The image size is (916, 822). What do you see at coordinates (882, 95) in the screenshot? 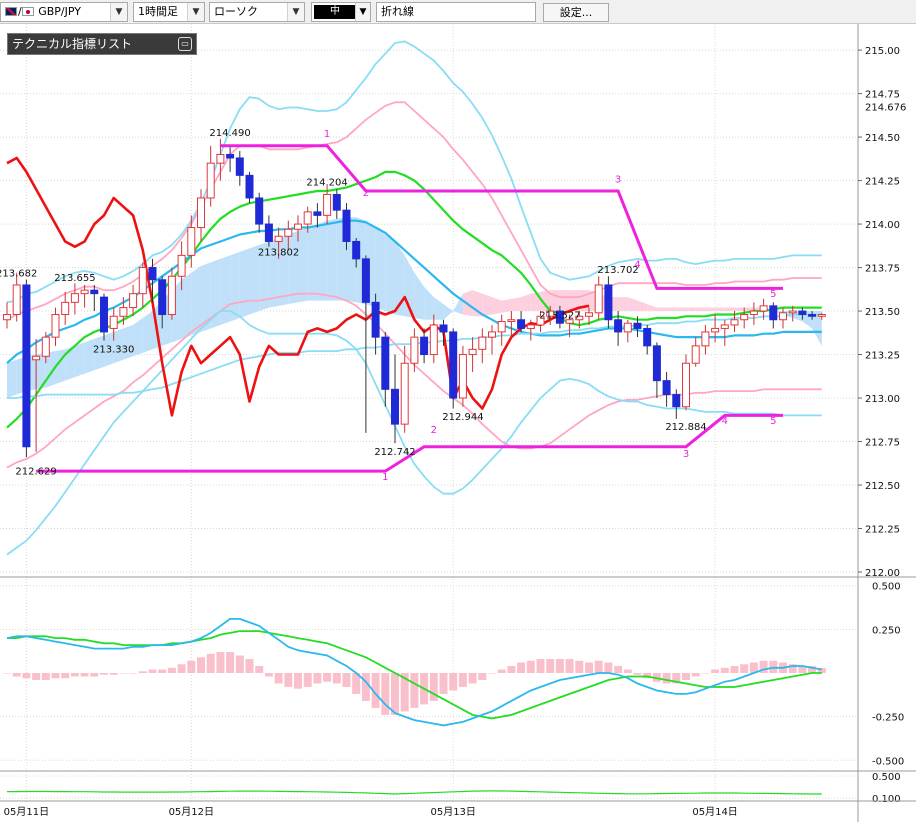
I see `y-tick-label: 214.75` at bounding box center [882, 95].